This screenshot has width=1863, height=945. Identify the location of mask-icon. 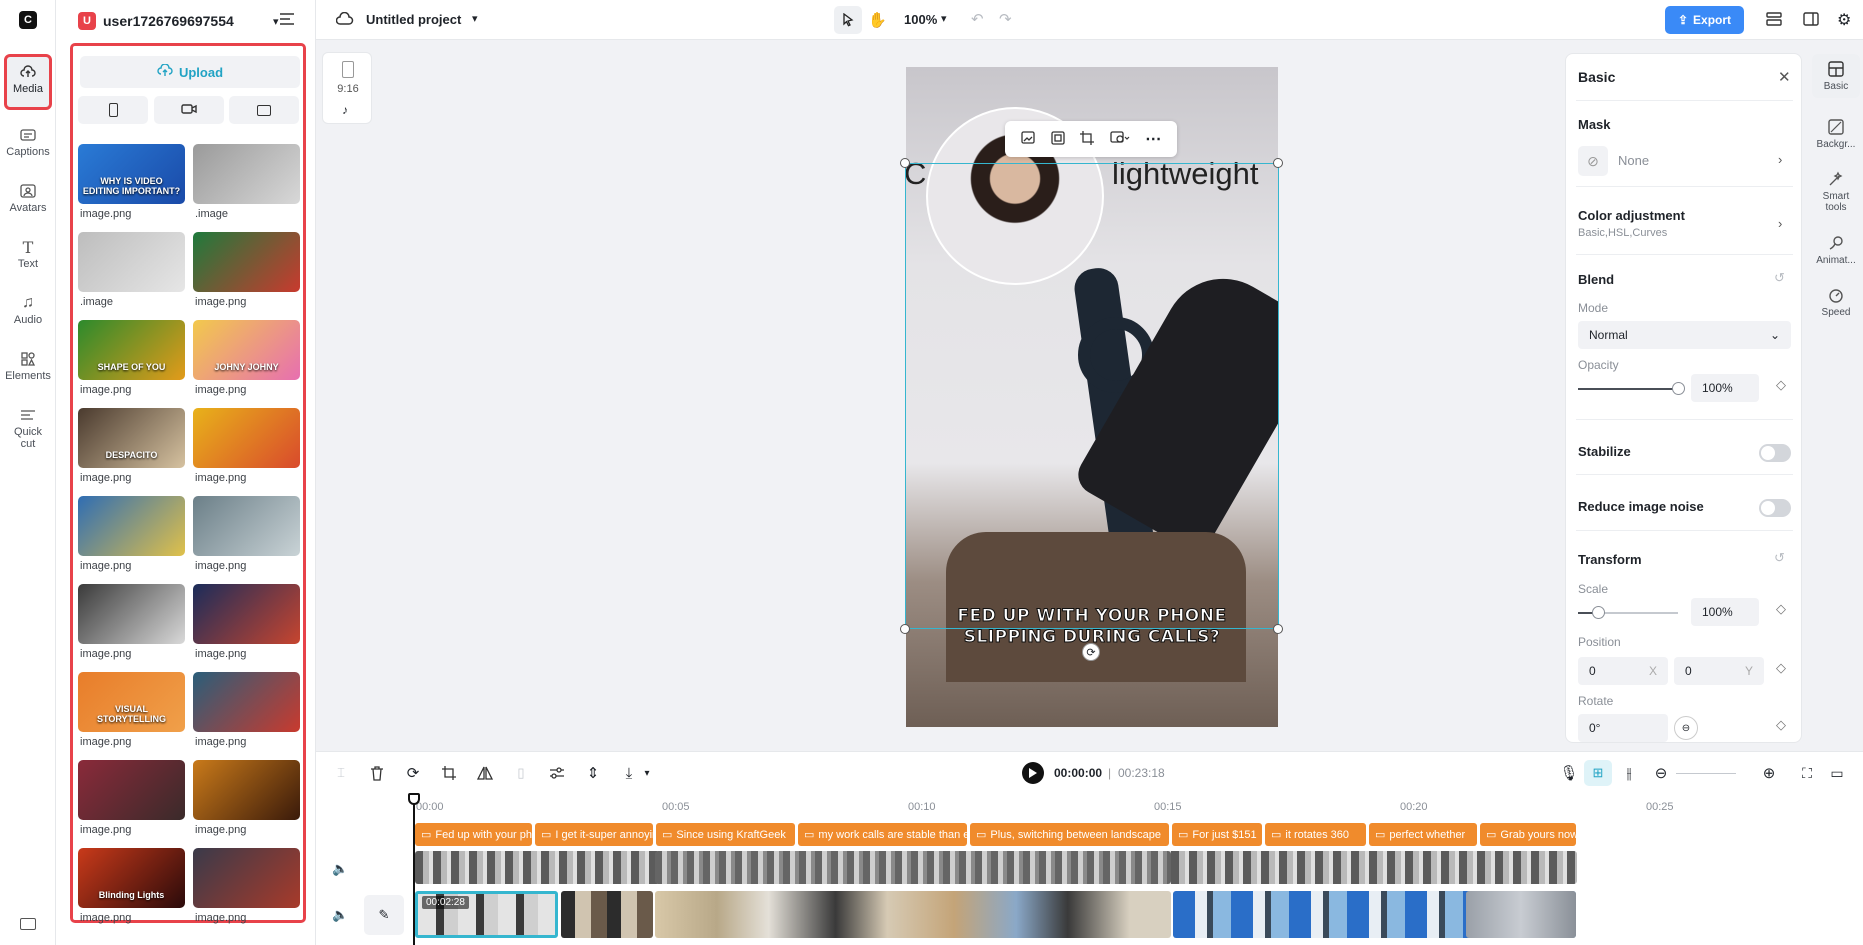
(1120, 139).